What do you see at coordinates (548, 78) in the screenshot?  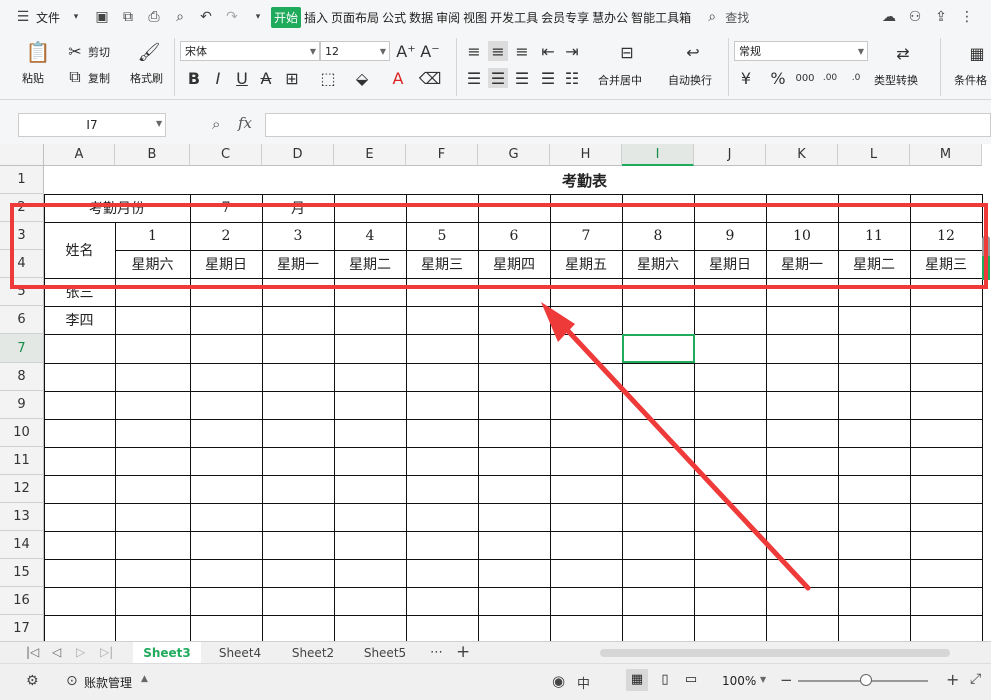 I see `justify-icon: ☰` at bounding box center [548, 78].